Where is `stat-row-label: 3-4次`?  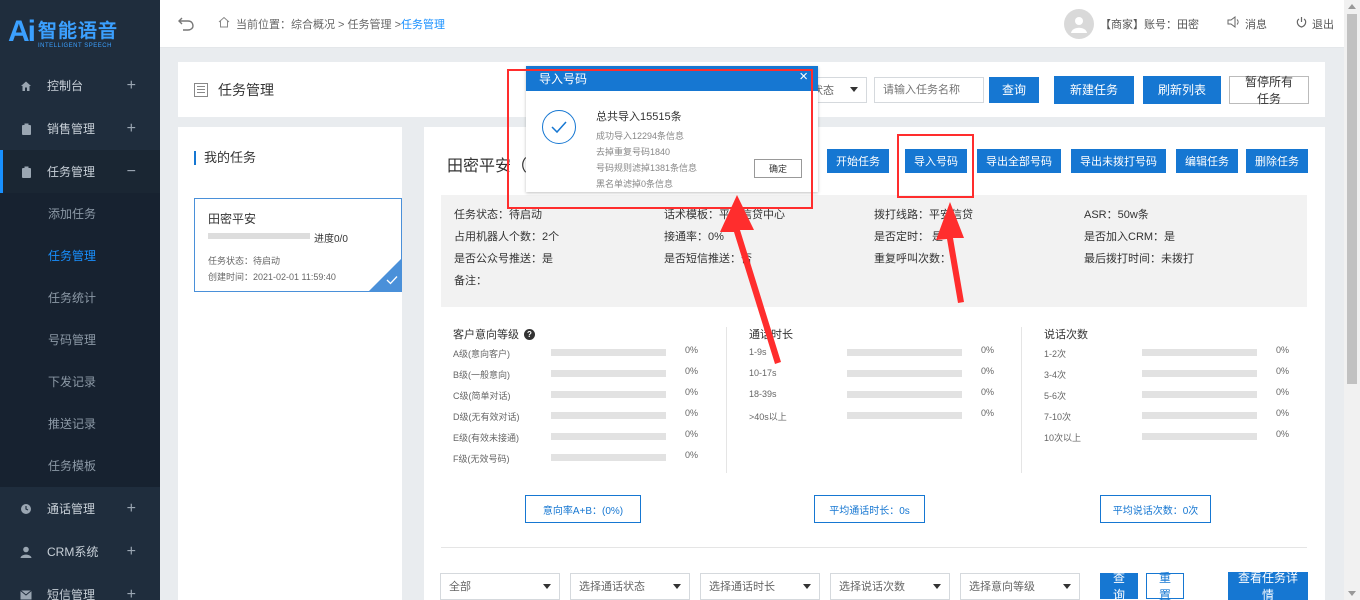 stat-row-label: 3-4次 is located at coordinates (1055, 375).